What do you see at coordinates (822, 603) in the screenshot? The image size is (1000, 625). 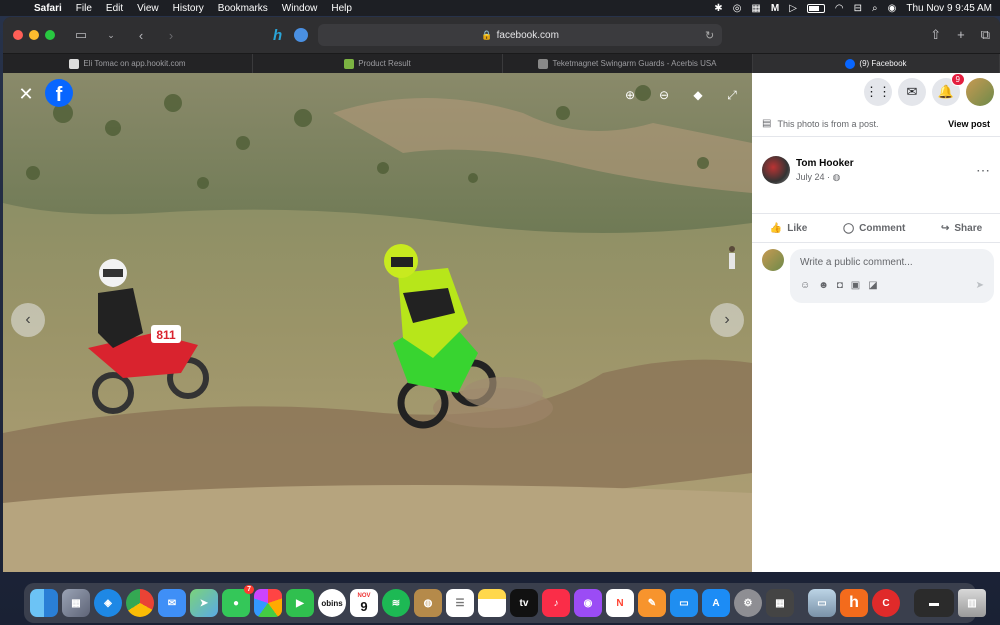 I see `preview-icon: ▭` at bounding box center [822, 603].